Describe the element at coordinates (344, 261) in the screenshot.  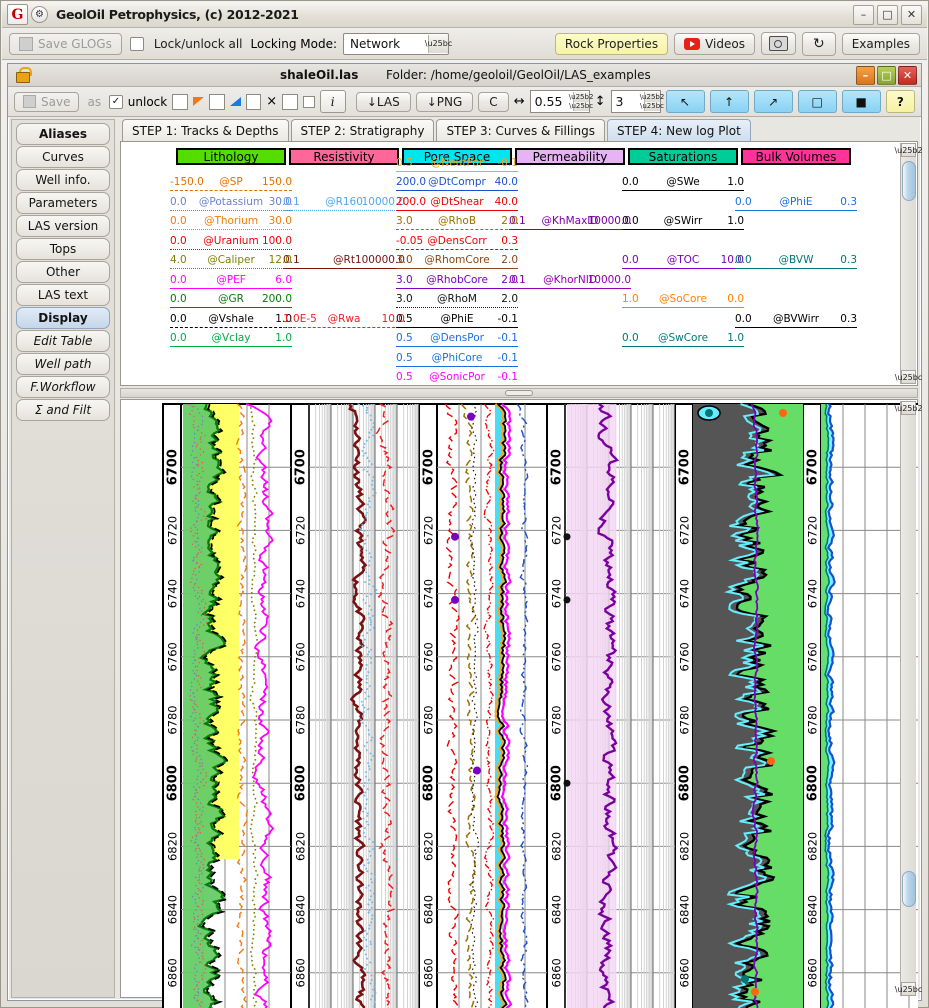
I see `curve-legend-rt: 0.1 @Rt 100000.0` at that location.